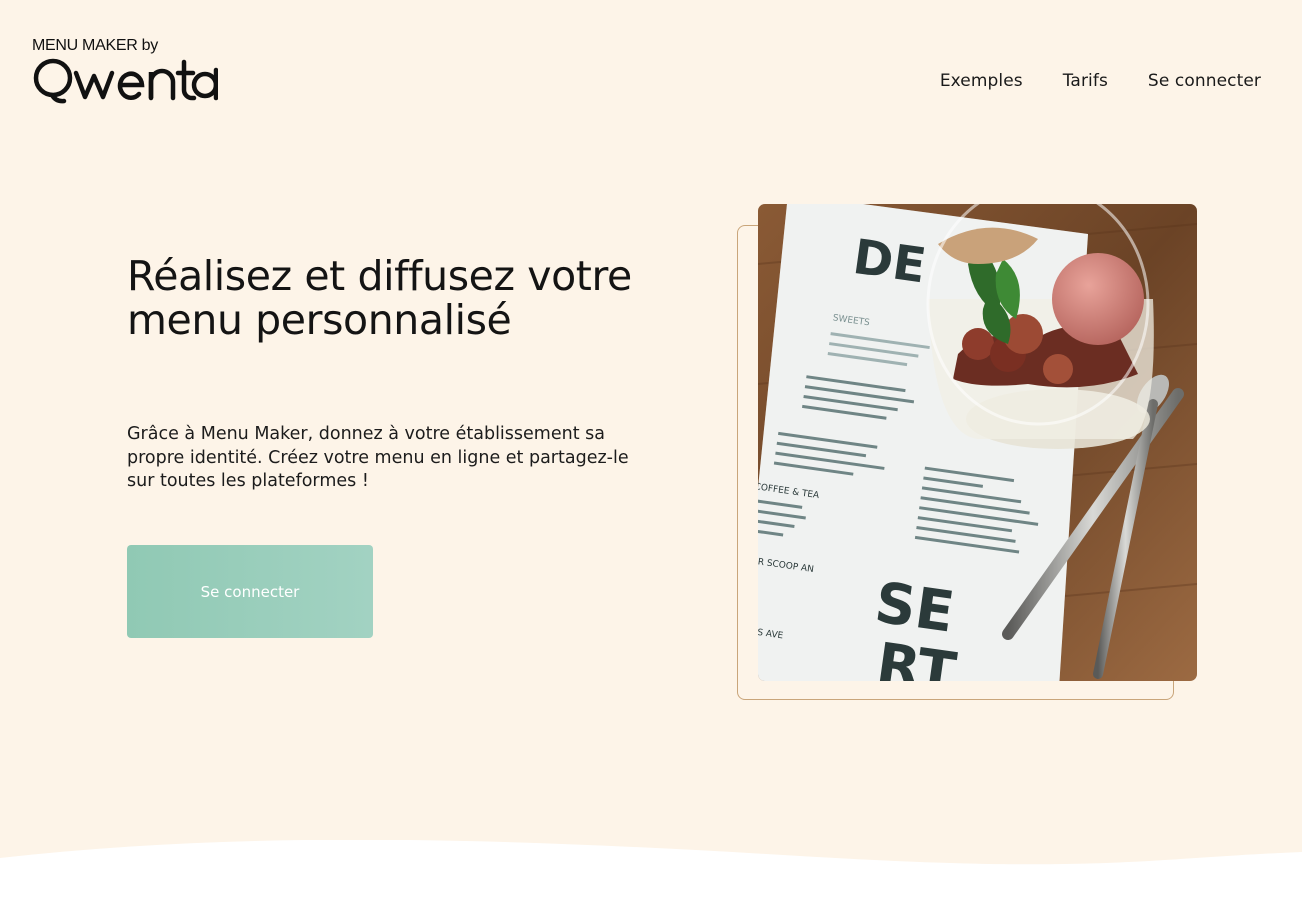 Image resolution: width=1302 pixels, height=904 pixels. Describe the element at coordinates (1204, 81) in the screenshot. I see `nav-link-se-connecter: Se connecter` at that location.